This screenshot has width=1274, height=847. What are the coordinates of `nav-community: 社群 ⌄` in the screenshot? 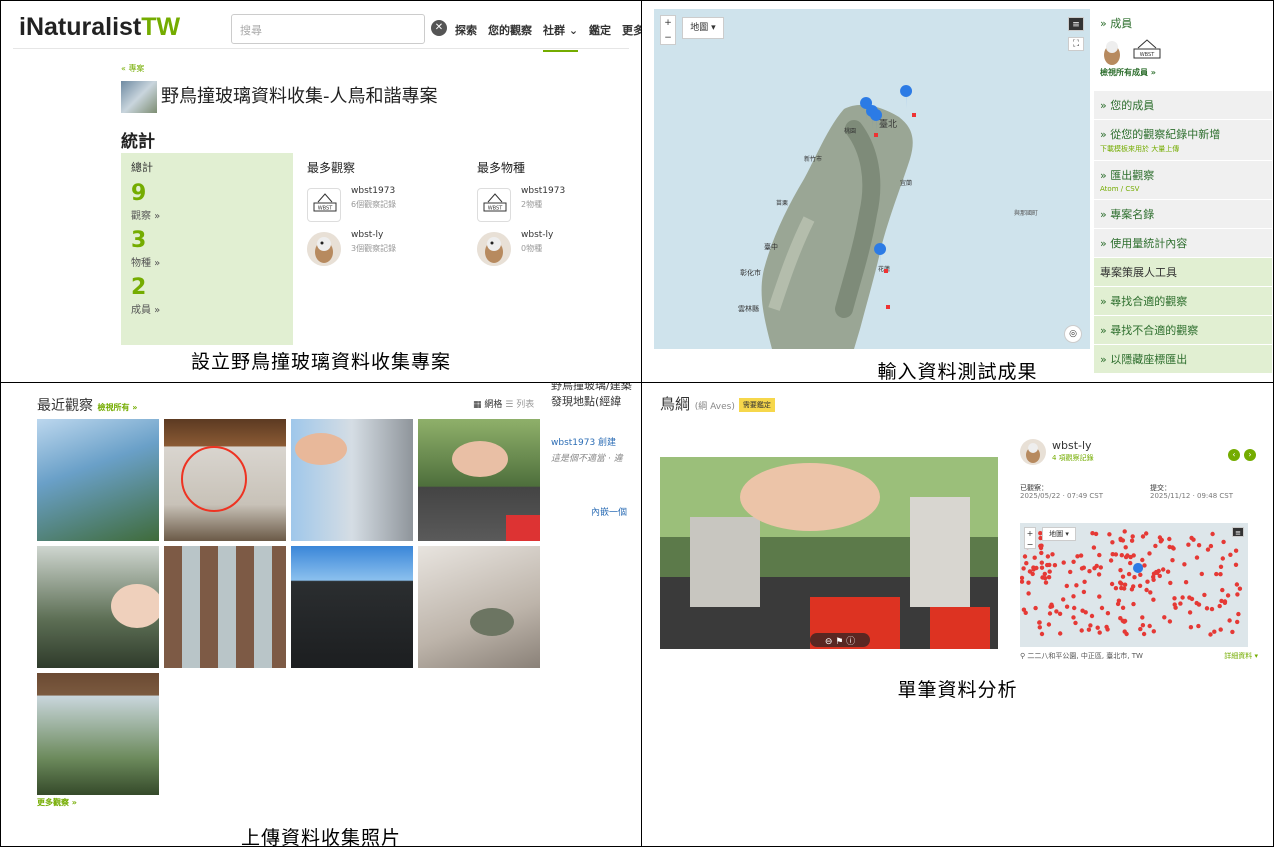 It's located at (561, 38).